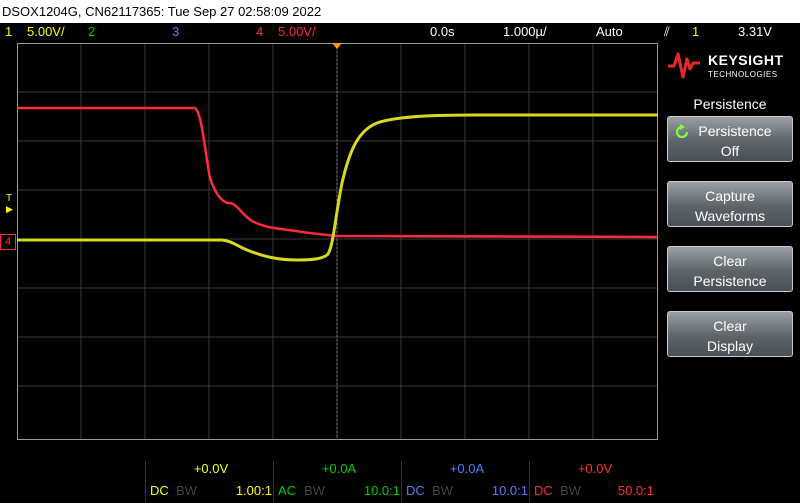 This screenshot has height=503, width=800. Describe the element at coordinates (730, 139) in the screenshot. I see `persistence-toggle-button: Persistence Off` at that location.